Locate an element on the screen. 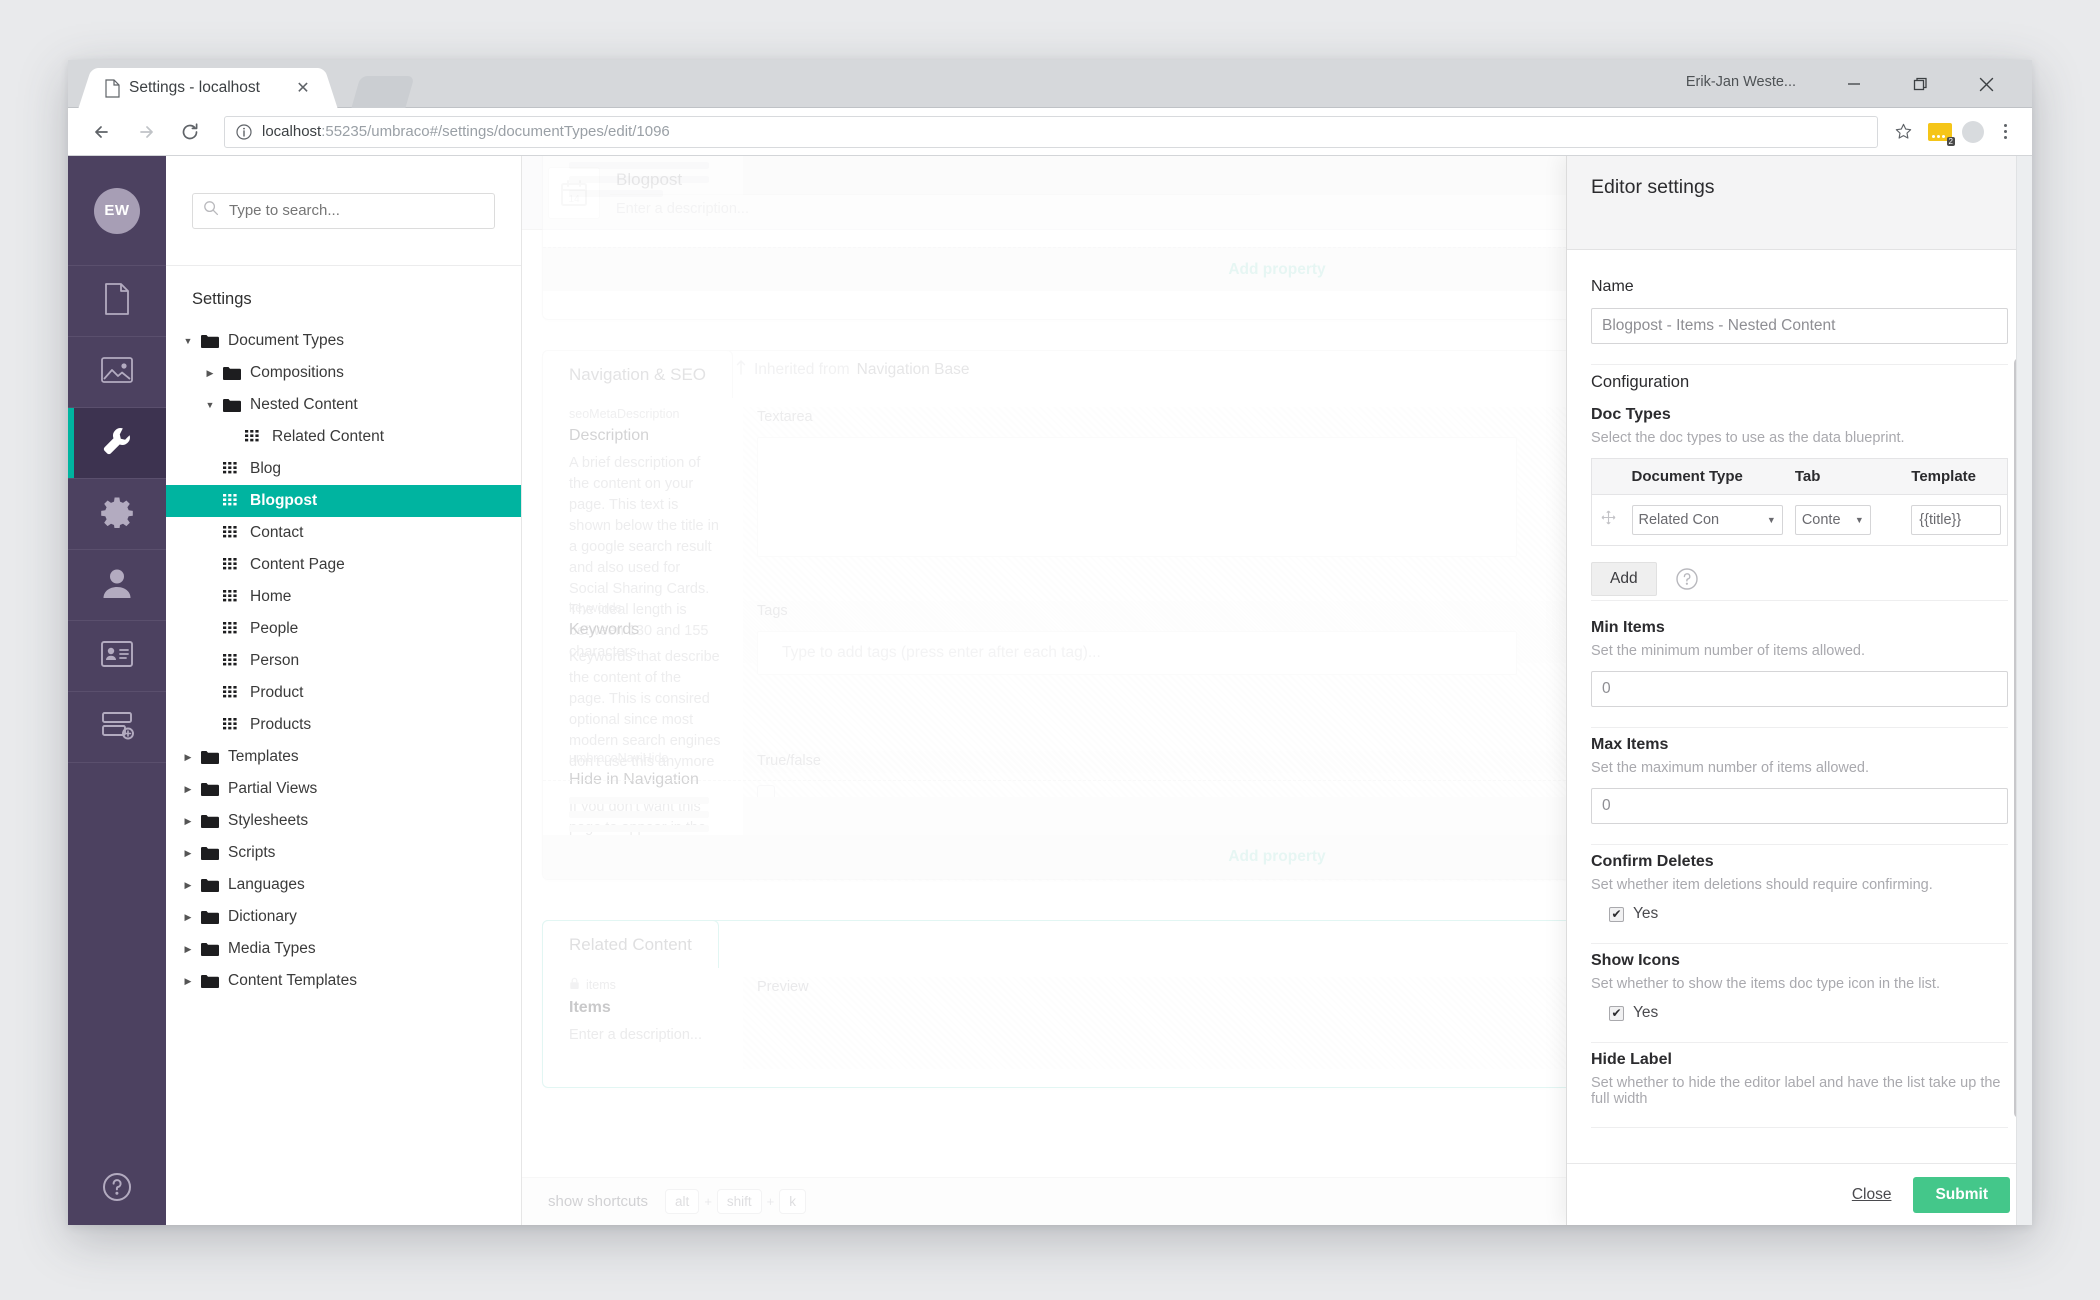 This screenshot has height=1300, width=2100. sidebar-item-developer is located at coordinates (117, 514).